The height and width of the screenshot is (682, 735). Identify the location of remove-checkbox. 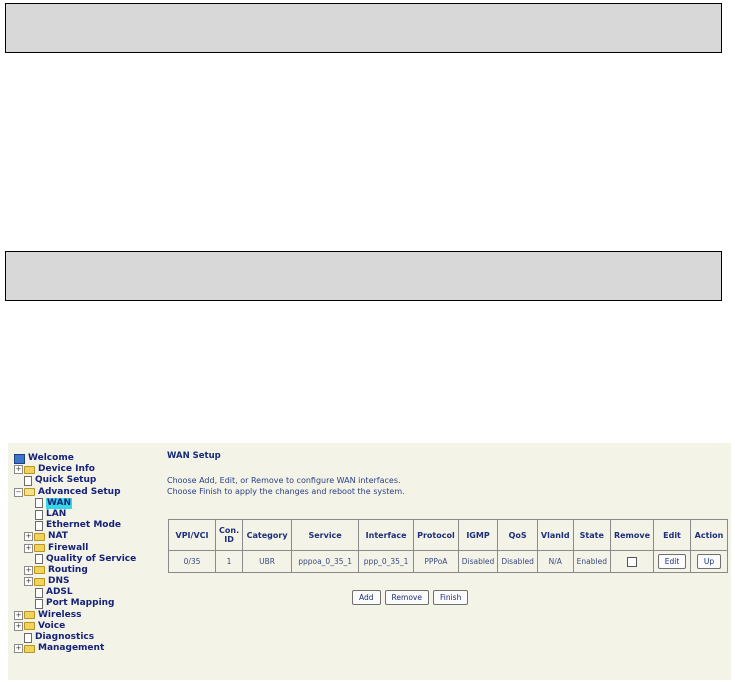
(631, 561).